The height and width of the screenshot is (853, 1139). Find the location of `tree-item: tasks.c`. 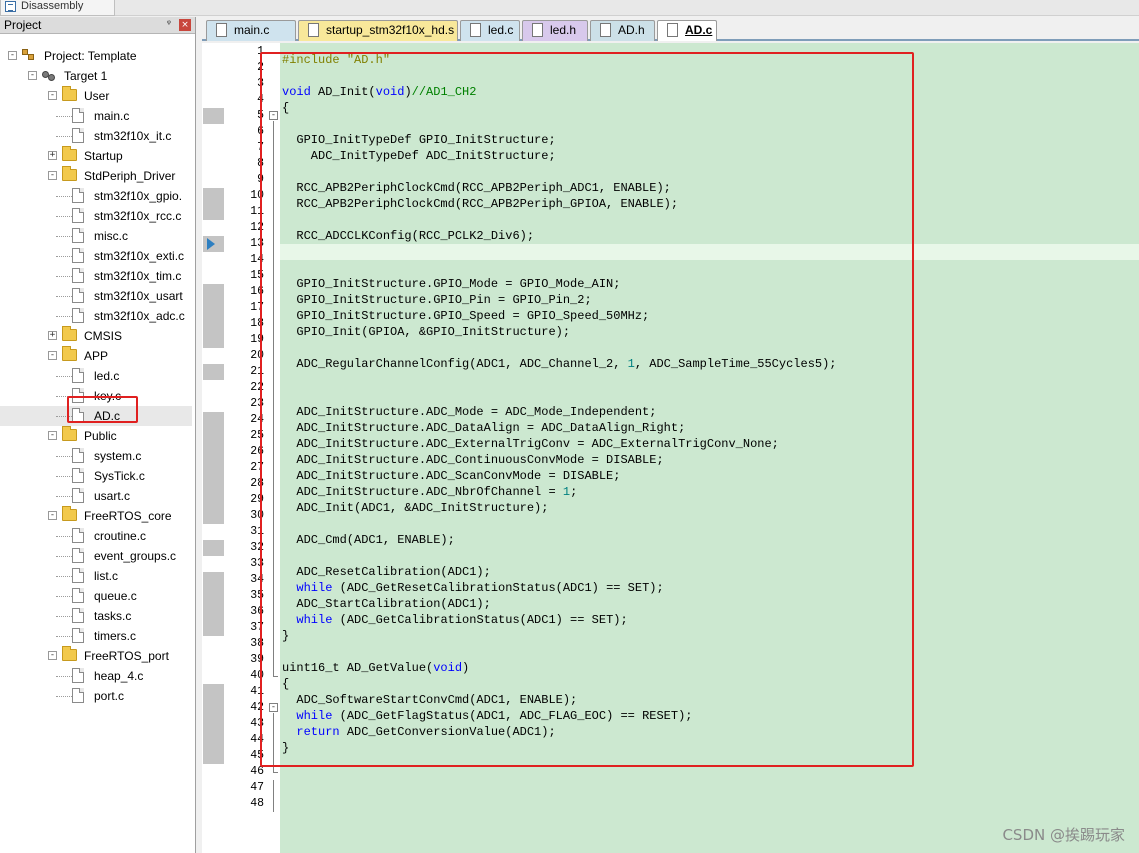

tree-item: tasks.c is located at coordinates (96, 616).